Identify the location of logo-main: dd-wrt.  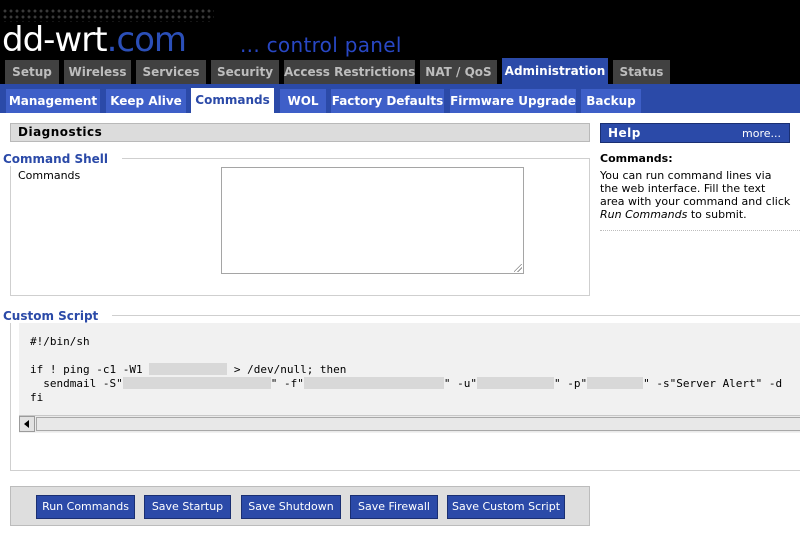
(55, 40).